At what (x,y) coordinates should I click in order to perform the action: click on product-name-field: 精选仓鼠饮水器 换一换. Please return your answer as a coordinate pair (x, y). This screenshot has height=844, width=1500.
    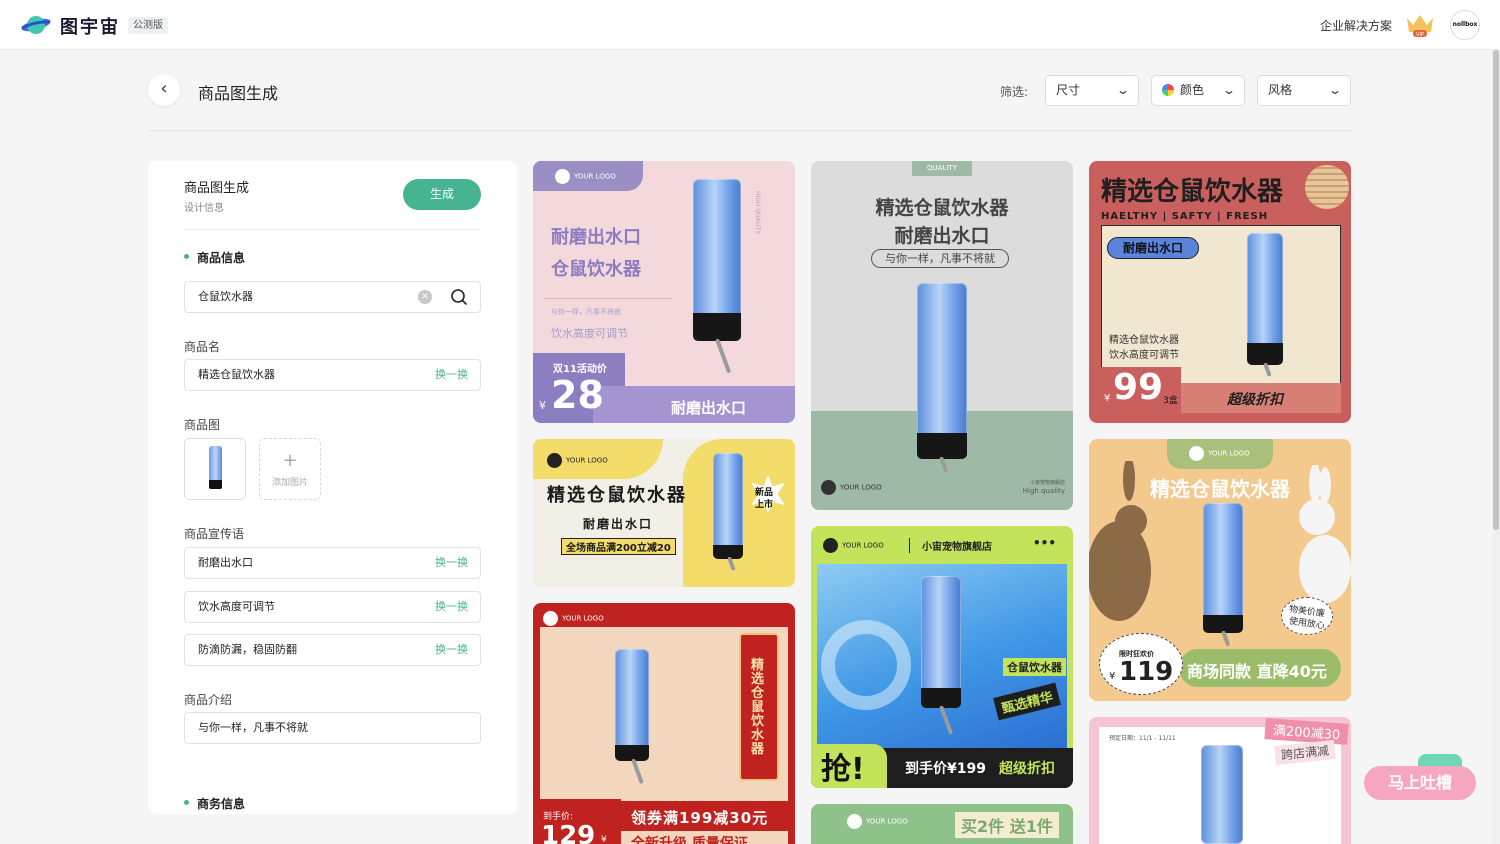
    Looking at the image, I should click on (332, 375).